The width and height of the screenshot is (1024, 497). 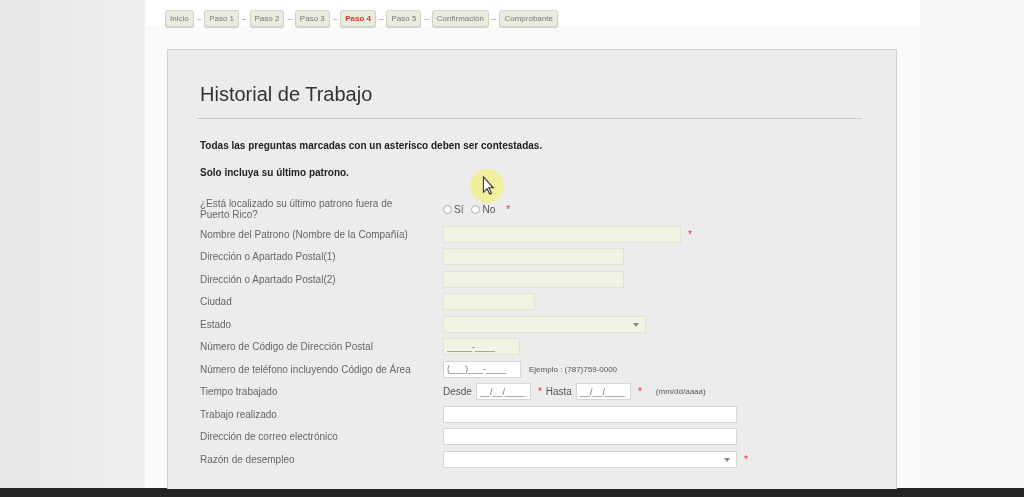 I want to click on page-title: Historial de Trabajo, so click(x=287, y=94).